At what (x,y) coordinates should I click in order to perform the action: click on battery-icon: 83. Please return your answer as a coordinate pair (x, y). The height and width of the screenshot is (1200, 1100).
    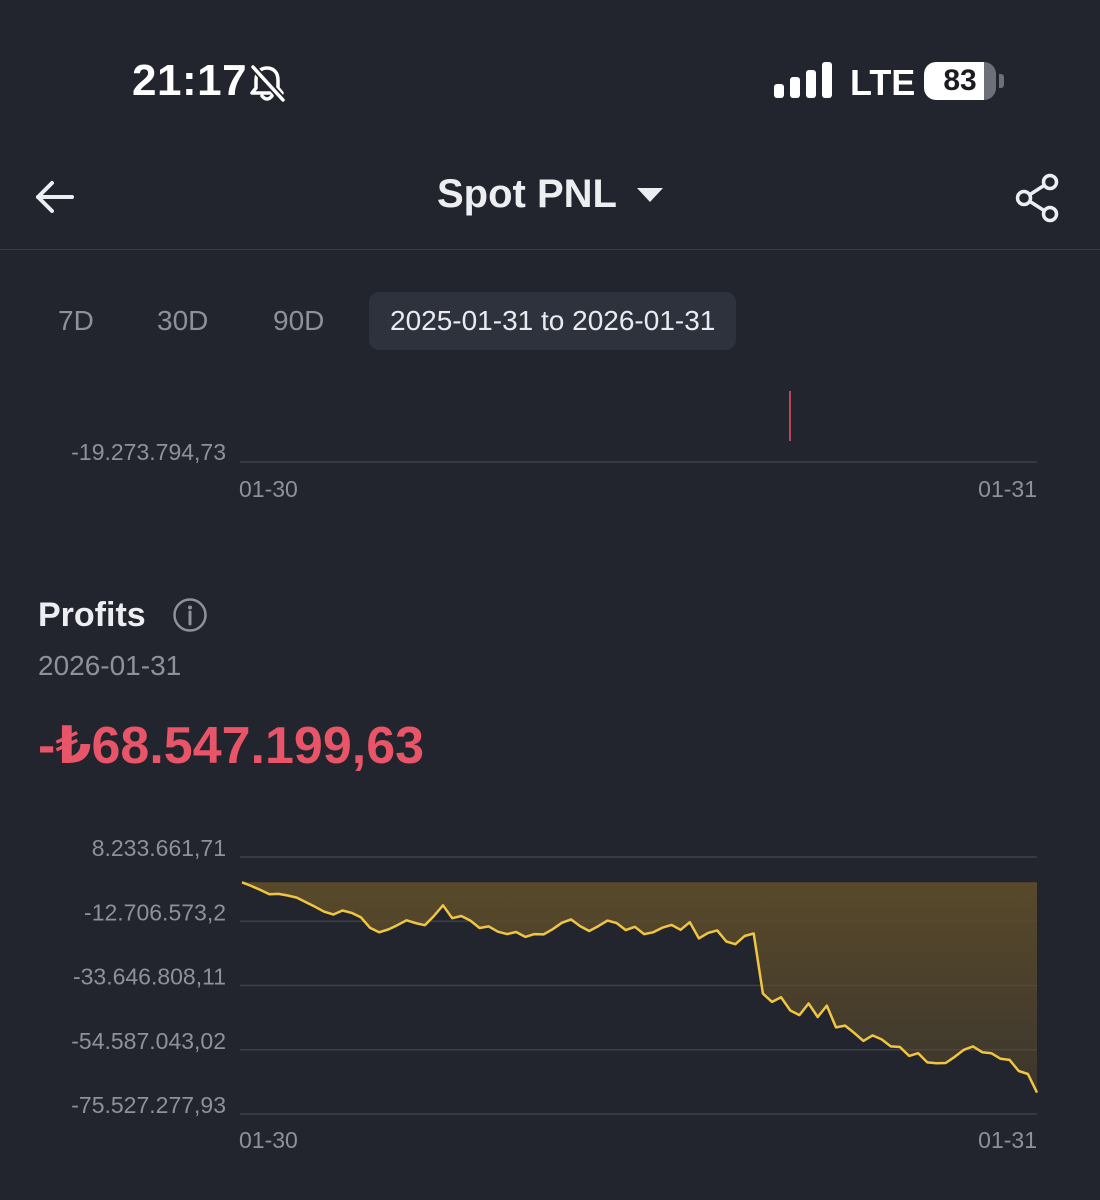
    Looking at the image, I should click on (964, 81).